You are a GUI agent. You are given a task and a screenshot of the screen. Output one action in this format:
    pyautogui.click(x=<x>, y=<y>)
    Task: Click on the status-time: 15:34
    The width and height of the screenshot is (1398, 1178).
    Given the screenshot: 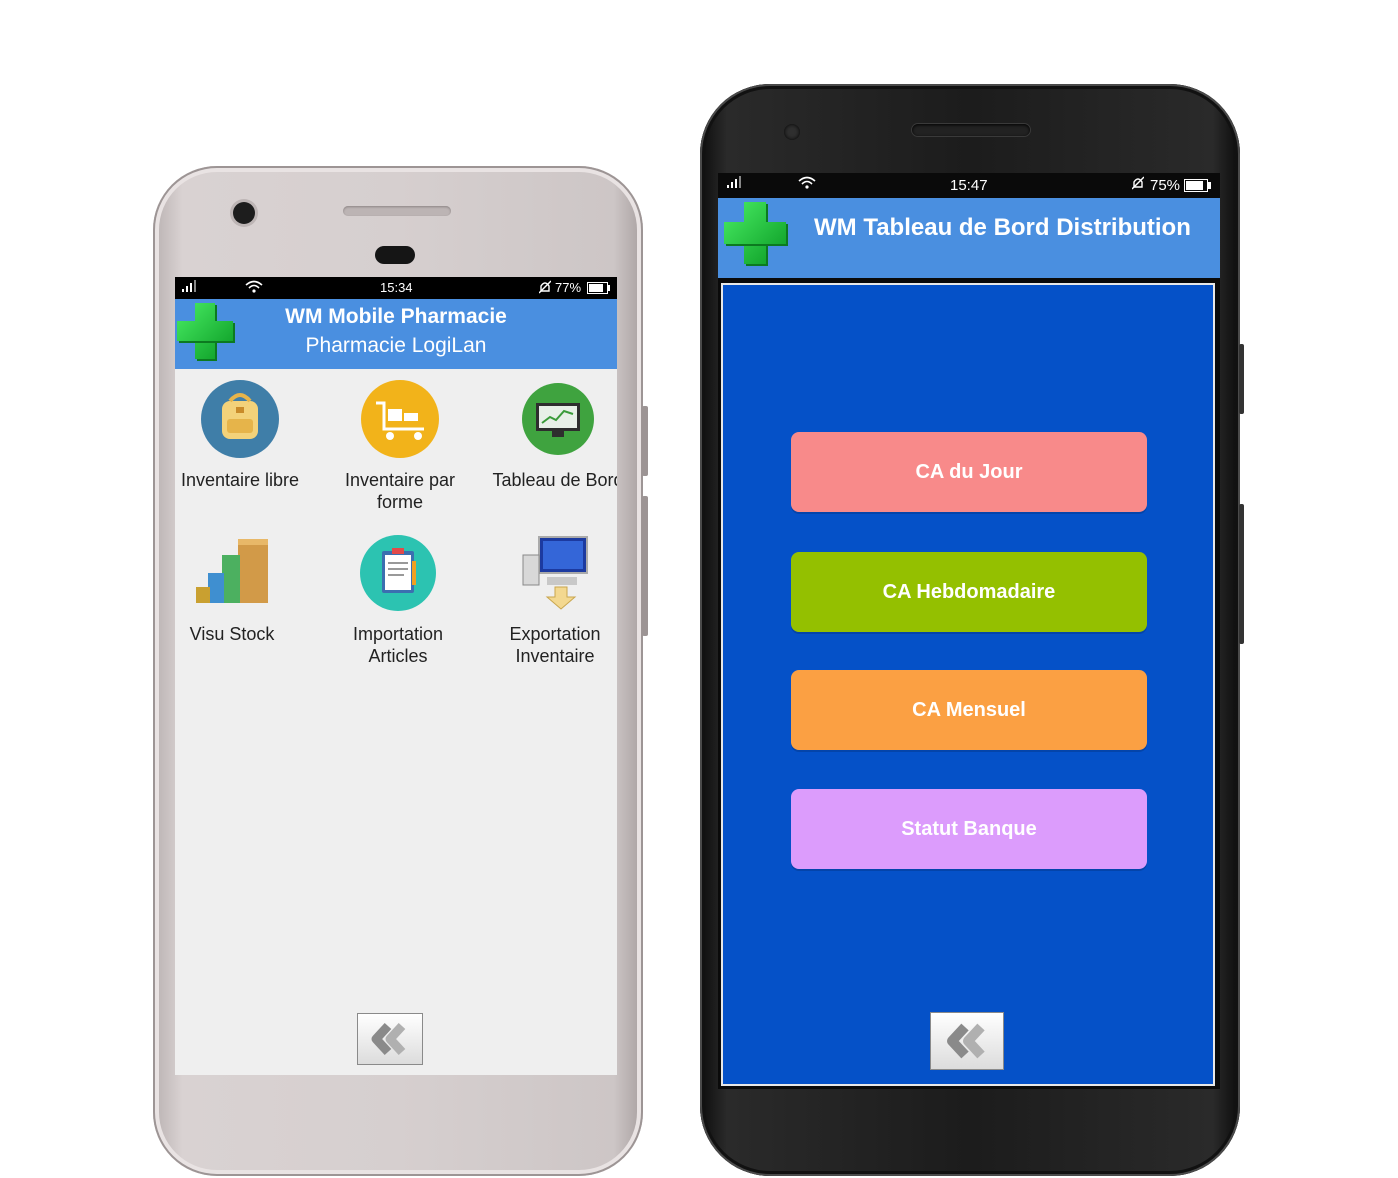 What is the action you would take?
    pyautogui.click(x=396, y=287)
    